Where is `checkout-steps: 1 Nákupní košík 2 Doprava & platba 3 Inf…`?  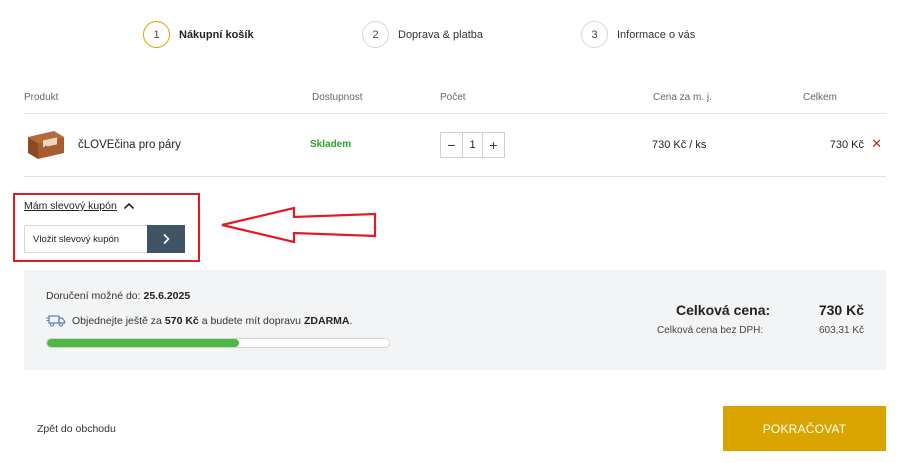 checkout-steps: 1 Nákupní košík 2 Doprava & platba 3 Inf… is located at coordinates (450, 35).